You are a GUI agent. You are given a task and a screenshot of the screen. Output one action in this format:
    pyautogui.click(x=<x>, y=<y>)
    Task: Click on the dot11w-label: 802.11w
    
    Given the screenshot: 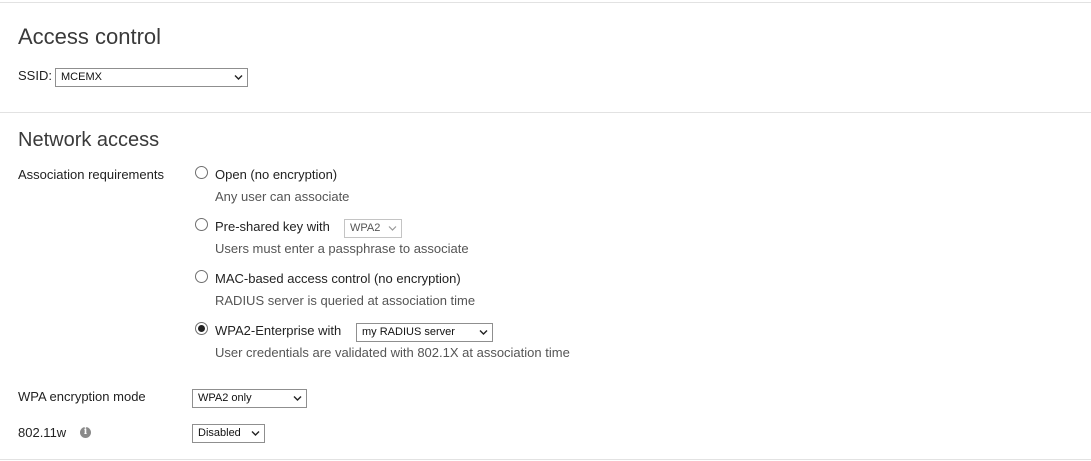 What is the action you would take?
    pyautogui.click(x=42, y=432)
    